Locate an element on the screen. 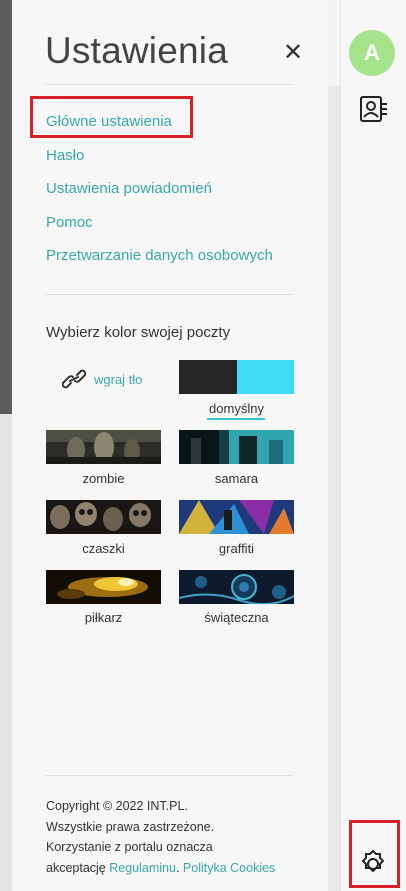 Image resolution: width=406 pixels, height=891 pixels. cookies-link: Polityka Cookies is located at coordinates (229, 868).